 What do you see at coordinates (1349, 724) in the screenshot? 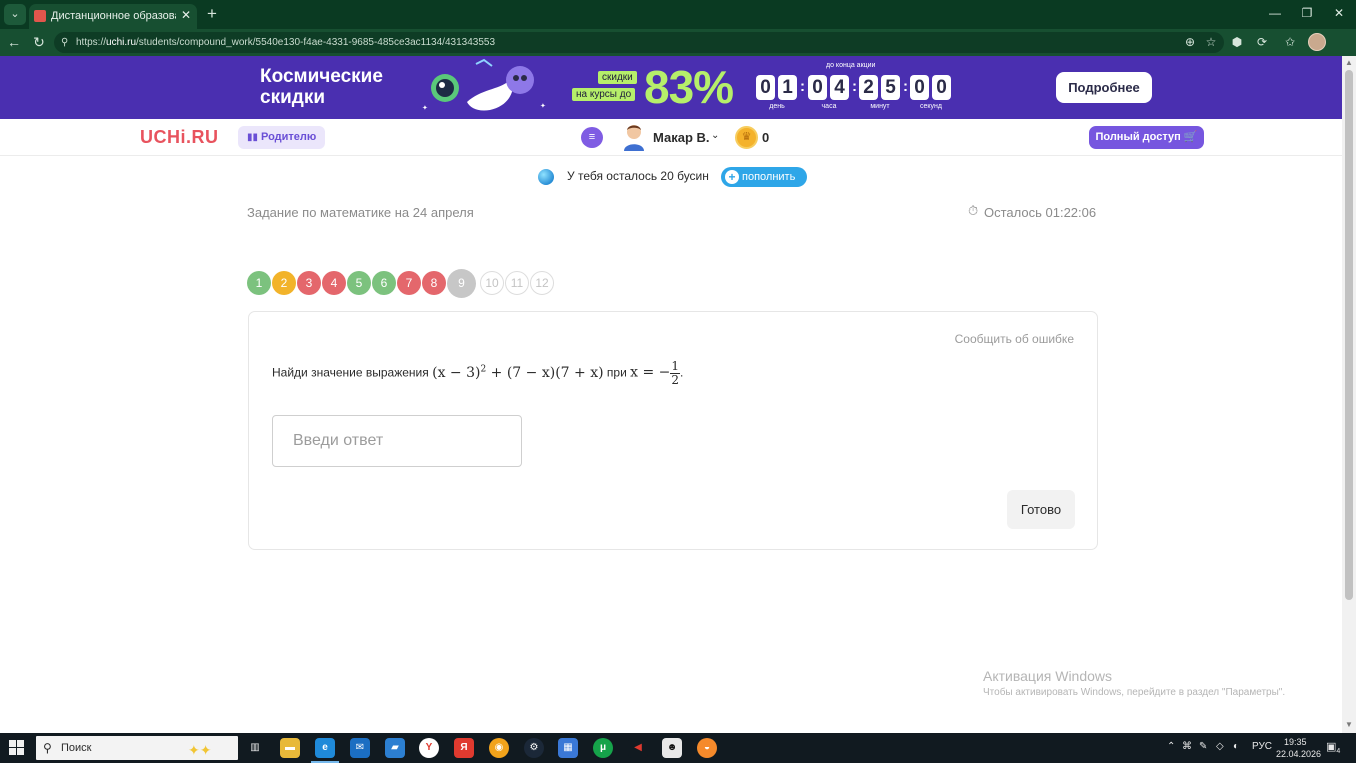
I see `scroll-down-arrow-icon: ▼` at bounding box center [1349, 724].